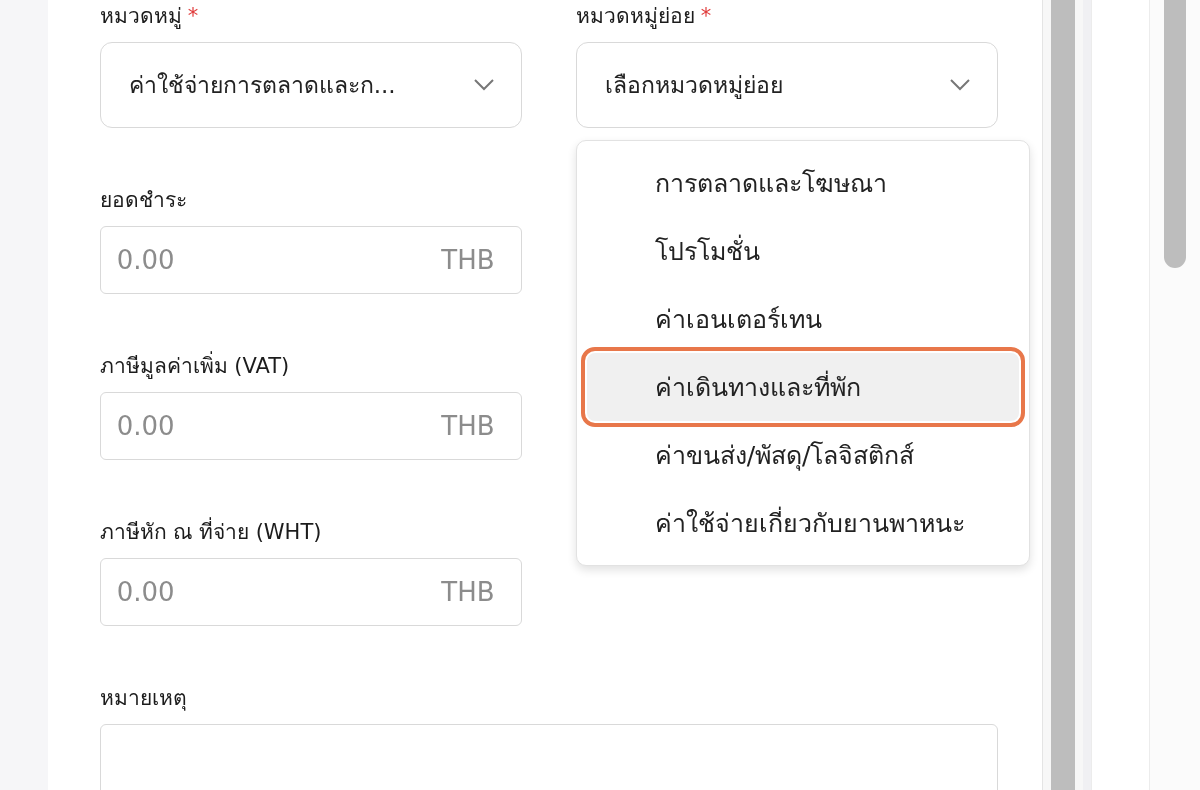 Image resolution: width=1200 pixels, height=790 pixels. What do you see at coordinates (149, 17) in the screenshot?
I see `field-label: หมวดหมู่ *` at bounding box center [149, 17].